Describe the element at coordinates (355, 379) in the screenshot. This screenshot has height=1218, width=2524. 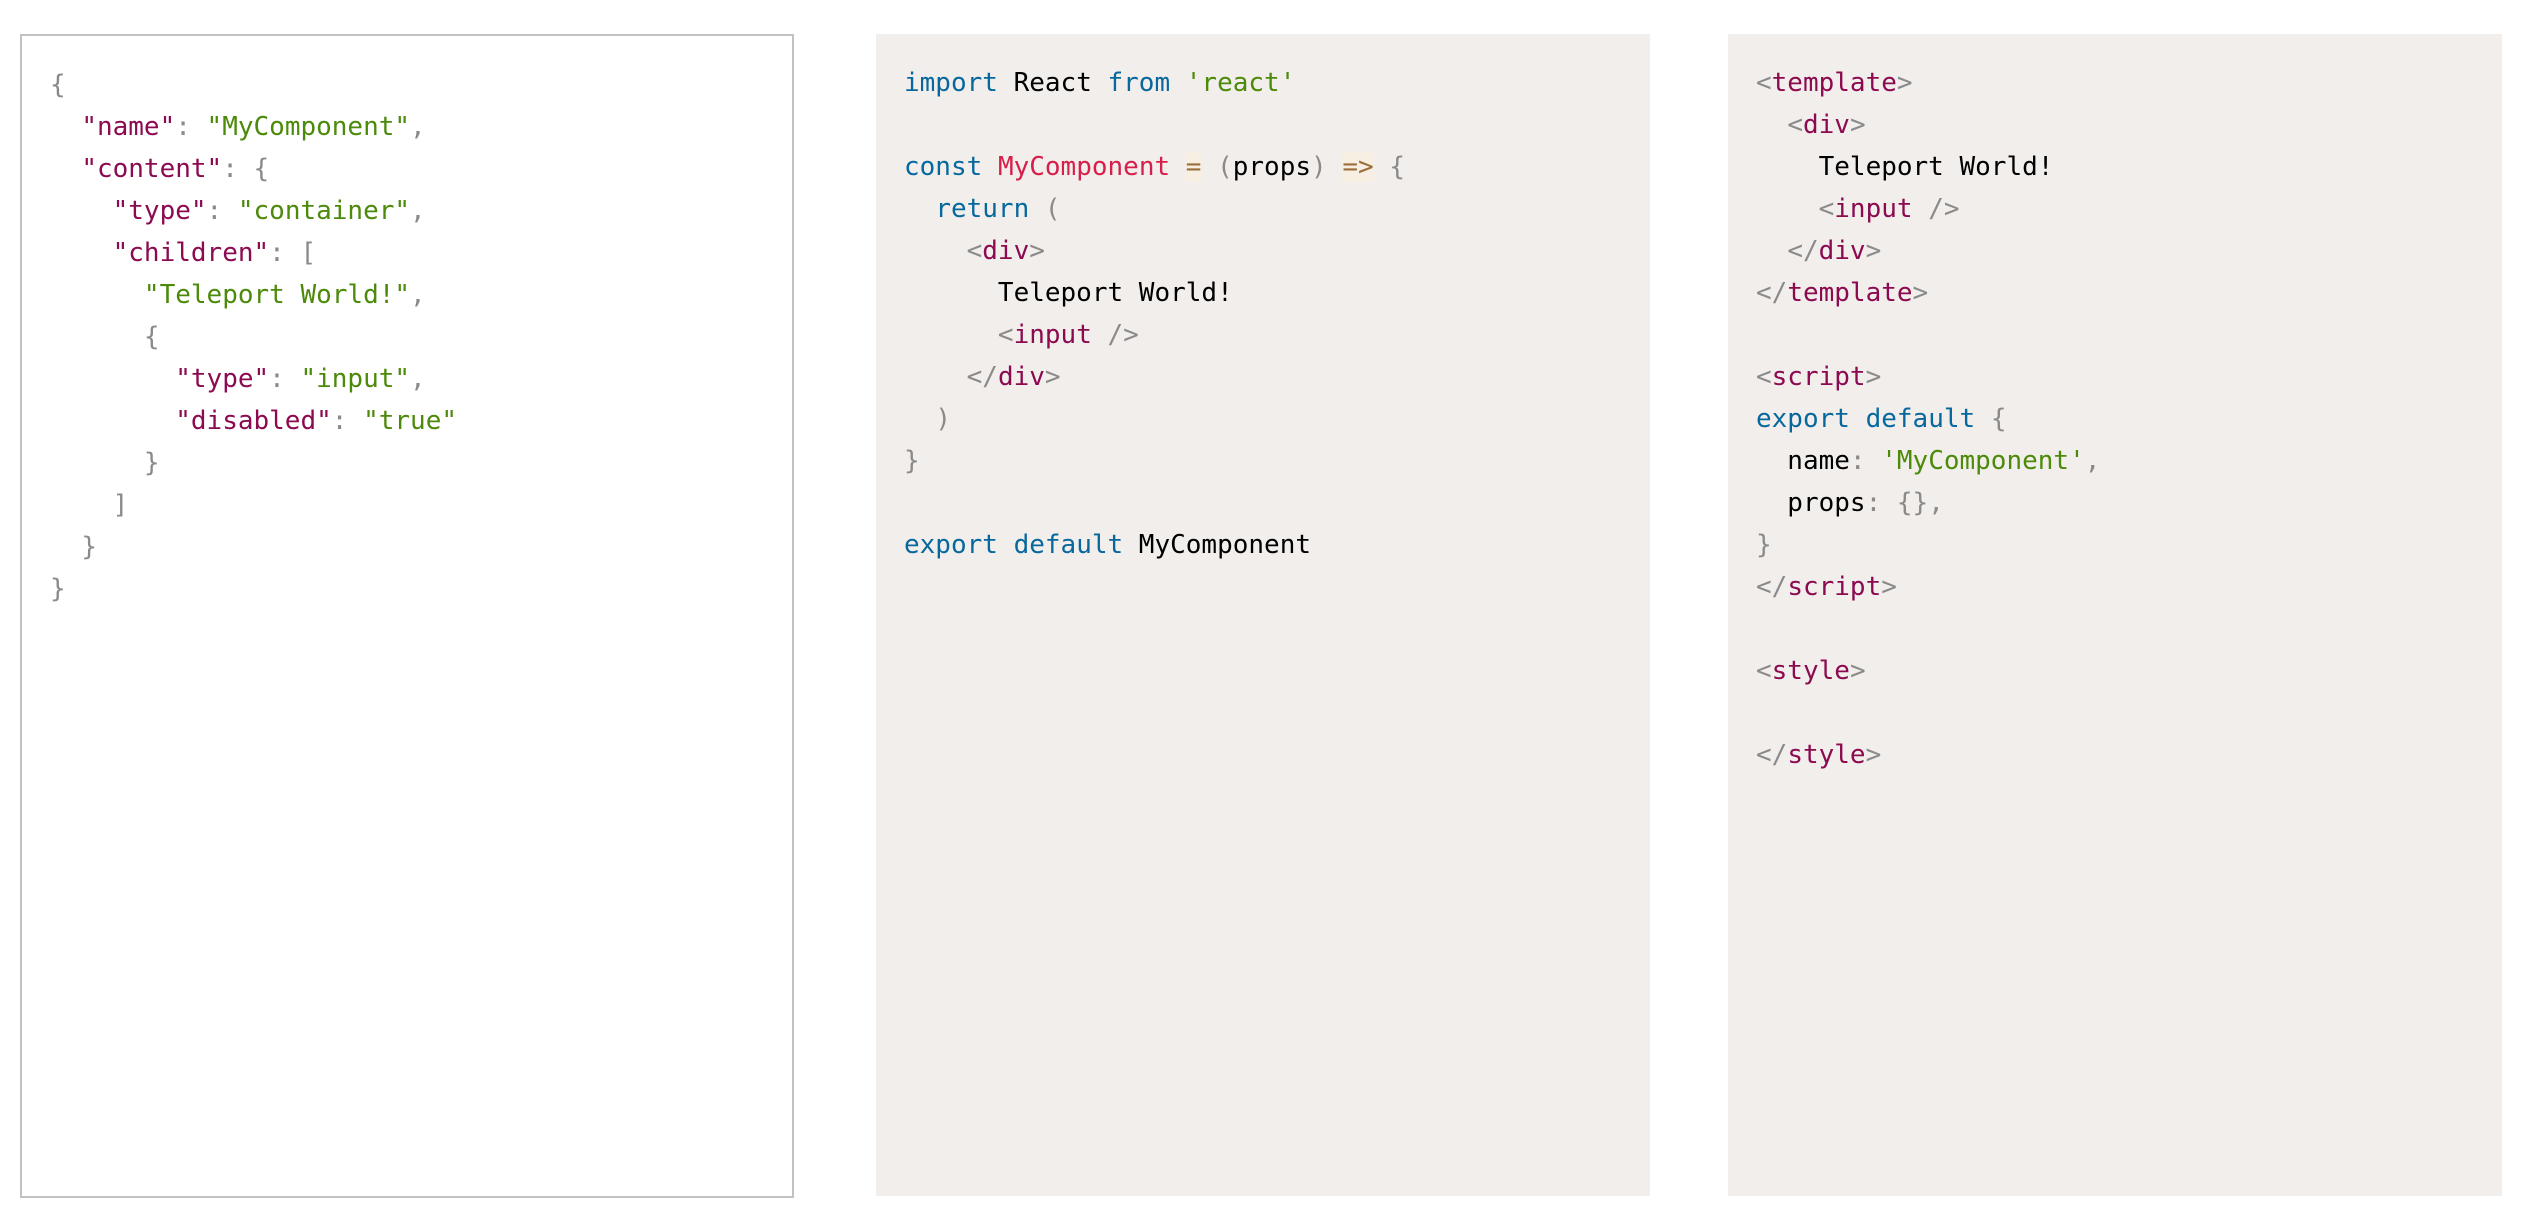
I see `code-string: "input"` at that location.